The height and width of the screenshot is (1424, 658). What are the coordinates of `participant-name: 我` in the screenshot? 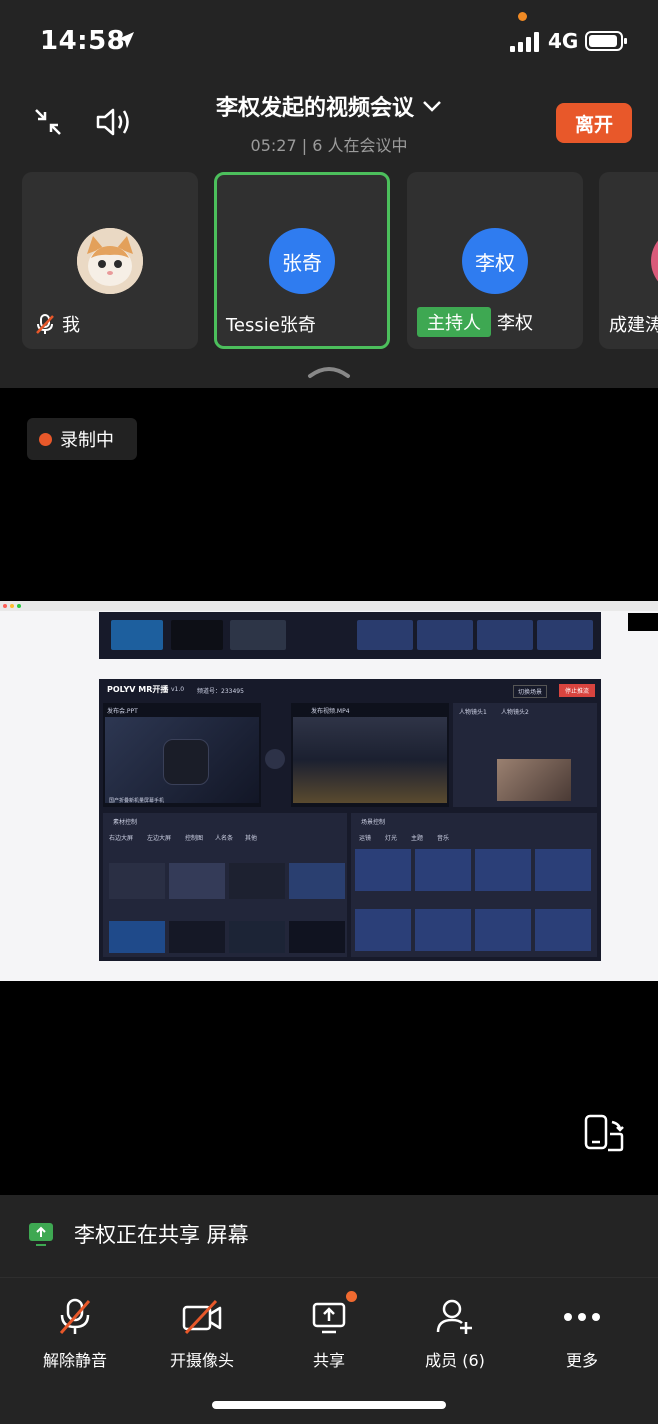 It's located at (57, 324).